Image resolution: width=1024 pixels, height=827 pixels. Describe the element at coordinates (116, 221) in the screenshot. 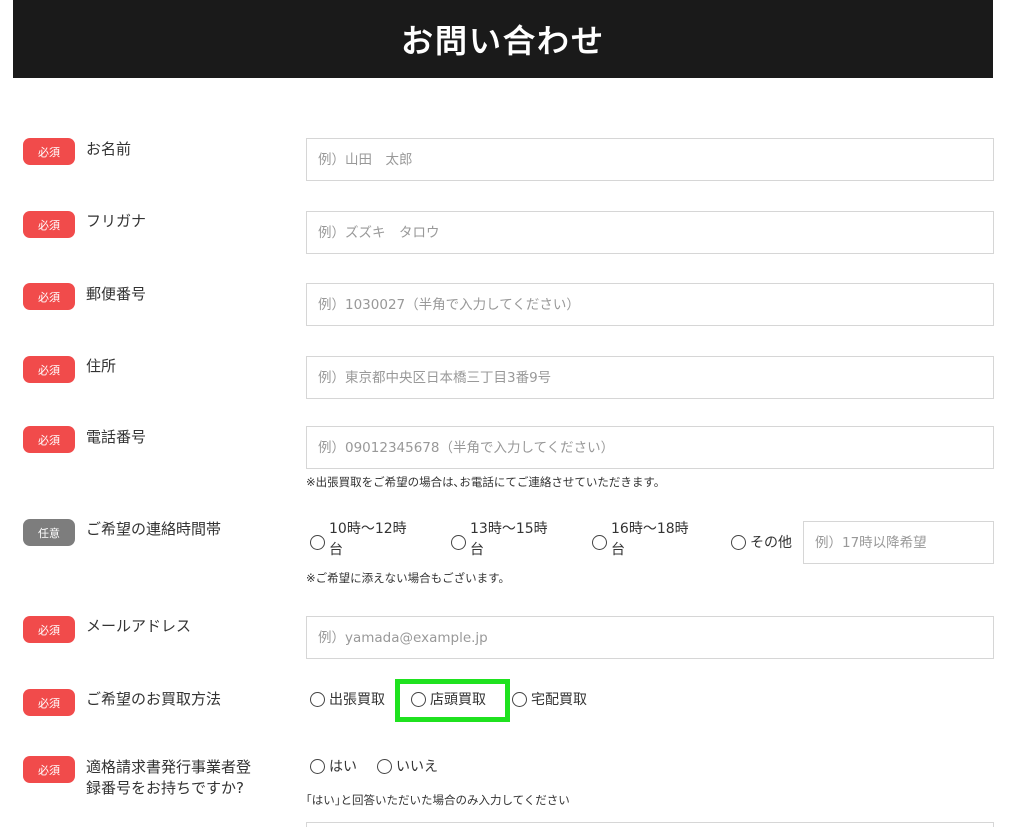

I see `furigana-label: フリガナ` at that location.